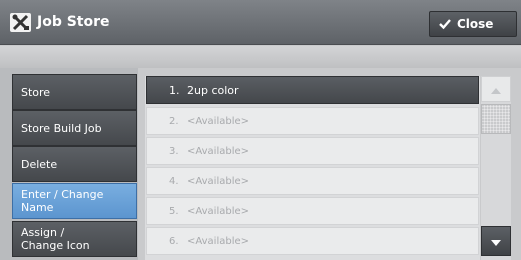 Image resolution: width=521 pixels, height=260 pixels. What do you see at coordinates (174, 241) in the screenshot?
I see `job-number: 6.` at bounding box center [174, 241].